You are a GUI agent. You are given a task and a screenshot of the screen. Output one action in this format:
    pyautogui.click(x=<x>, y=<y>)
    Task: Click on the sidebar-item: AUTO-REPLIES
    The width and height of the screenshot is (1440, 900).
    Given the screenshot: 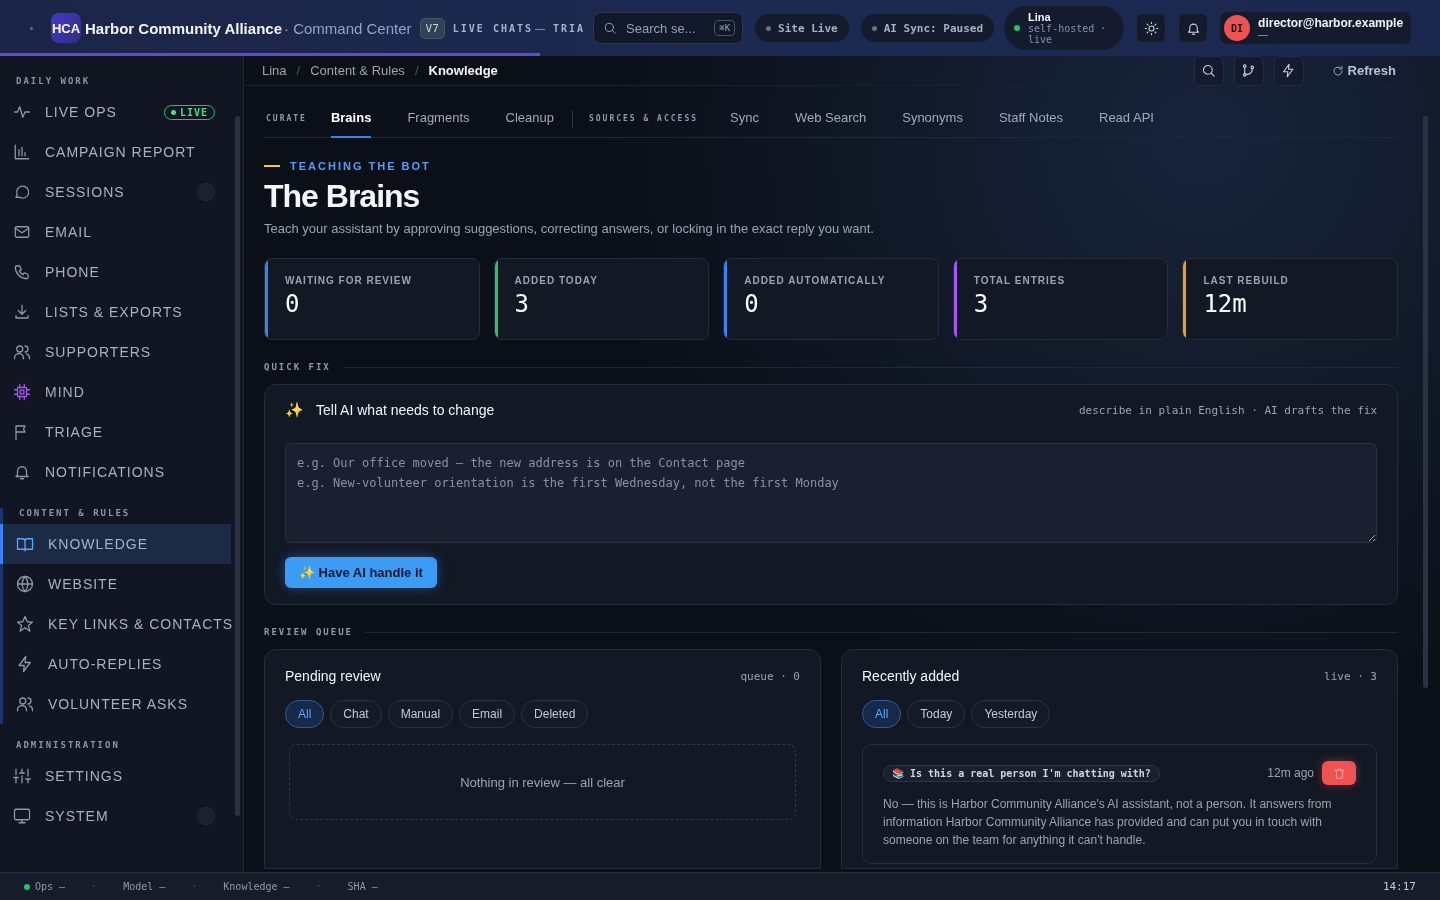 What is the action you would take?
    pyautogui.click(x=117, y=664)
    